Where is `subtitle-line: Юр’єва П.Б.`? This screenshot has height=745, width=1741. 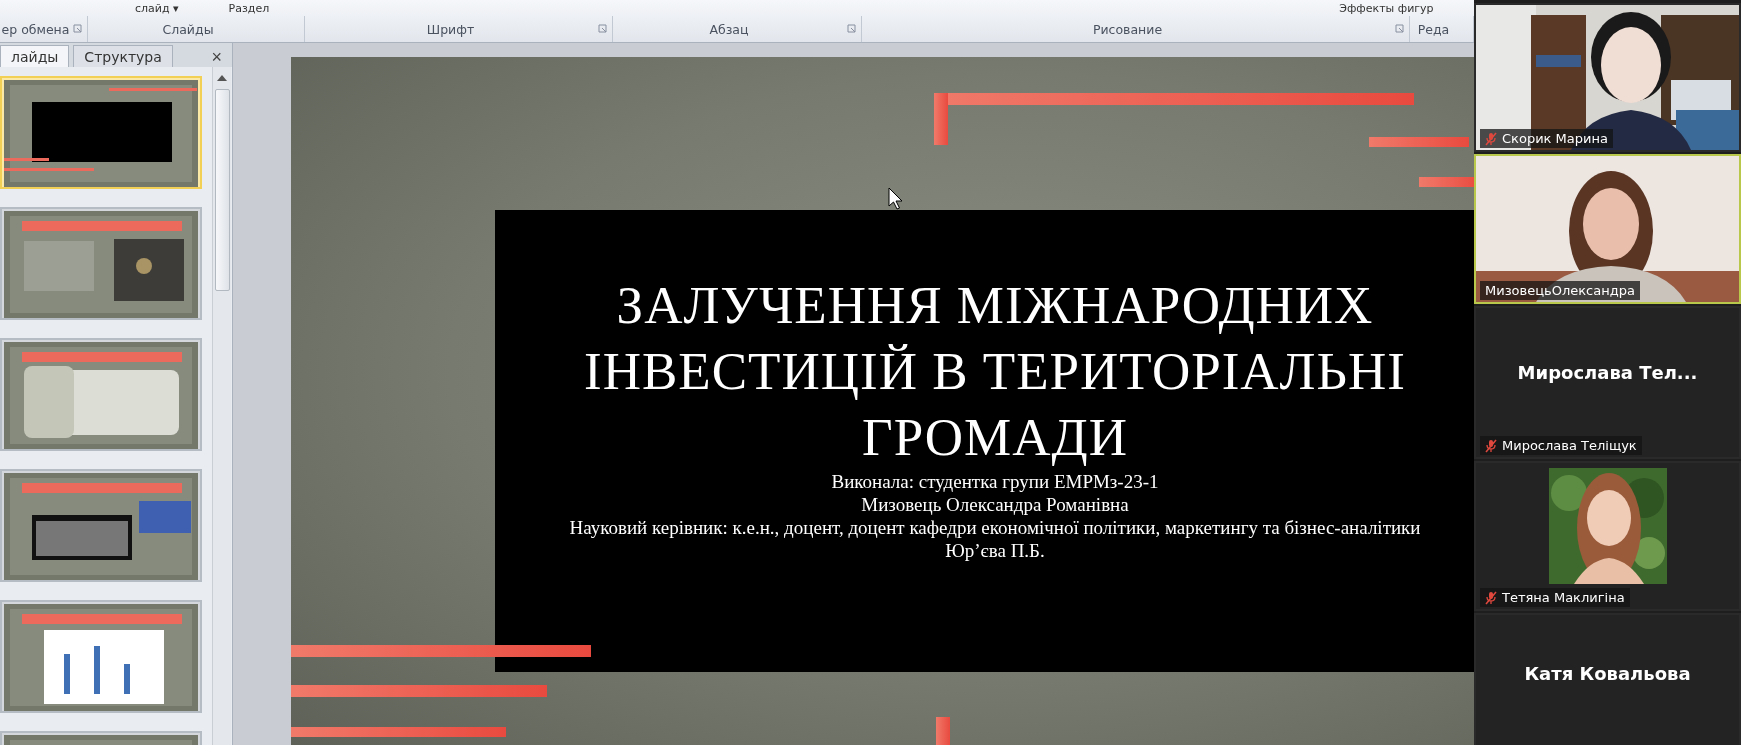 subtitle-line: Юр’єва П.Б. is located at coordinates (995, 550).